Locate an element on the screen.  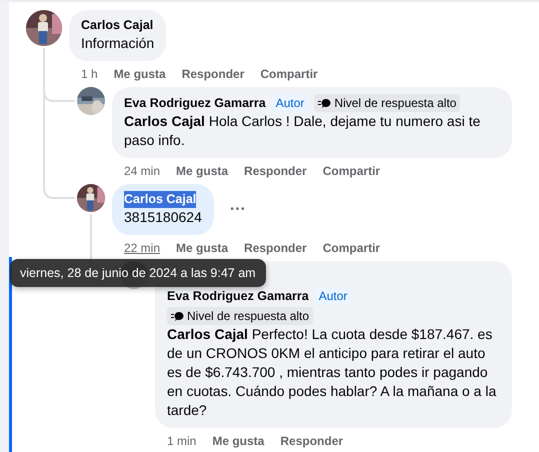
more-button: ··· is located at coordinates (238, 210).